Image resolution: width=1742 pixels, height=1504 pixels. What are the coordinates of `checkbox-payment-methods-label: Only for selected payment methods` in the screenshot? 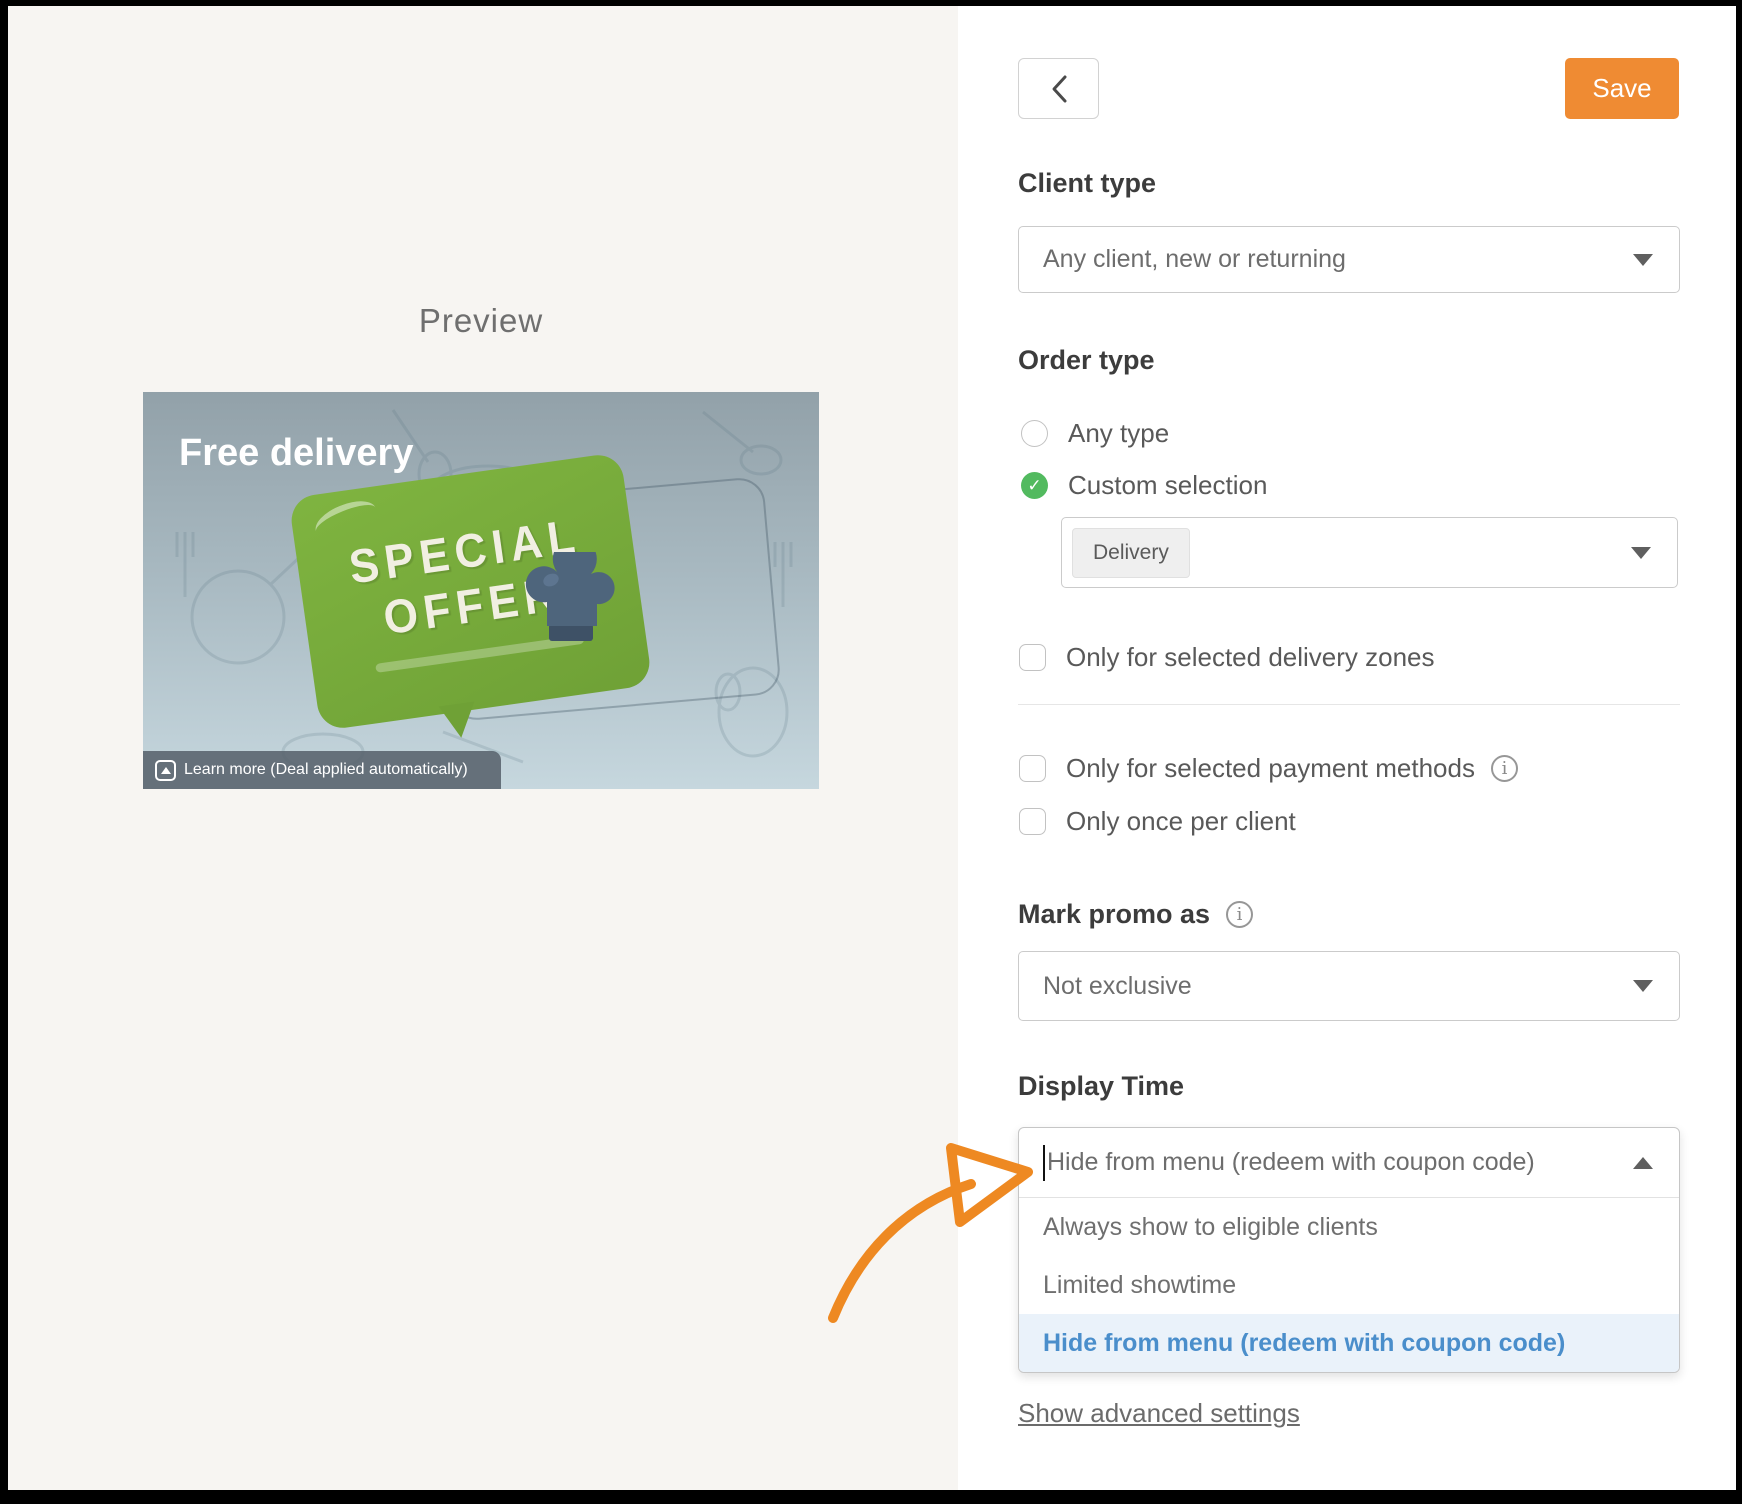 It's located at (1270, 768).